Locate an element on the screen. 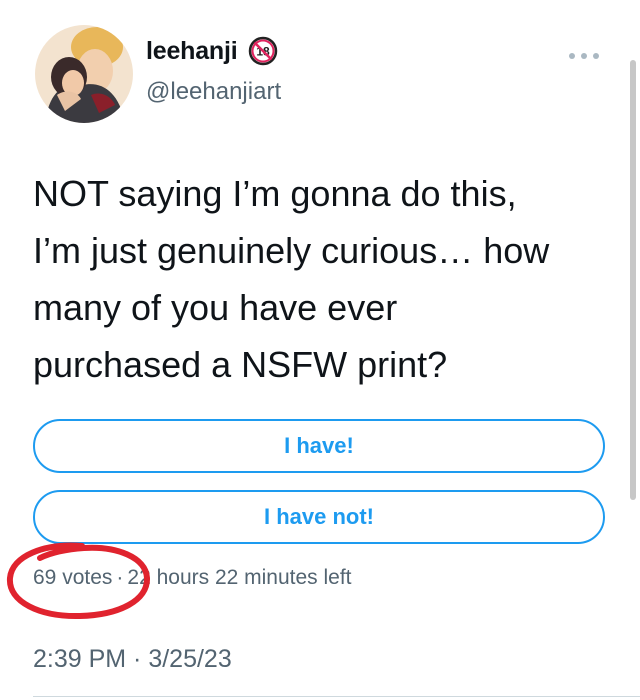 This screenshot has width=640, height=700. author-handle: @leehanjiart is located at coordinates (213, 92).